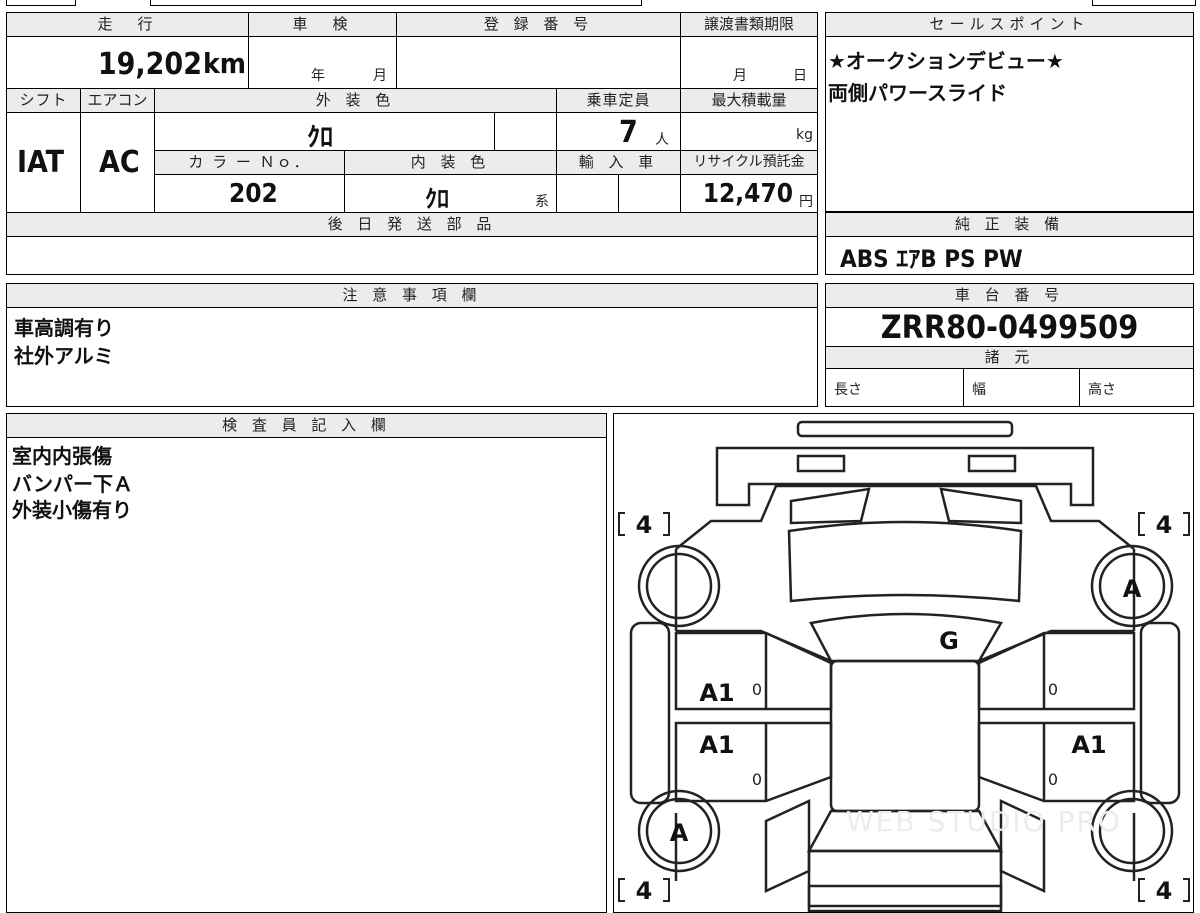 The image size is (1200, 913). Describe the element at coordinates (749, 132) in the screenshot. I see `max-load-cell: kg` at that location.